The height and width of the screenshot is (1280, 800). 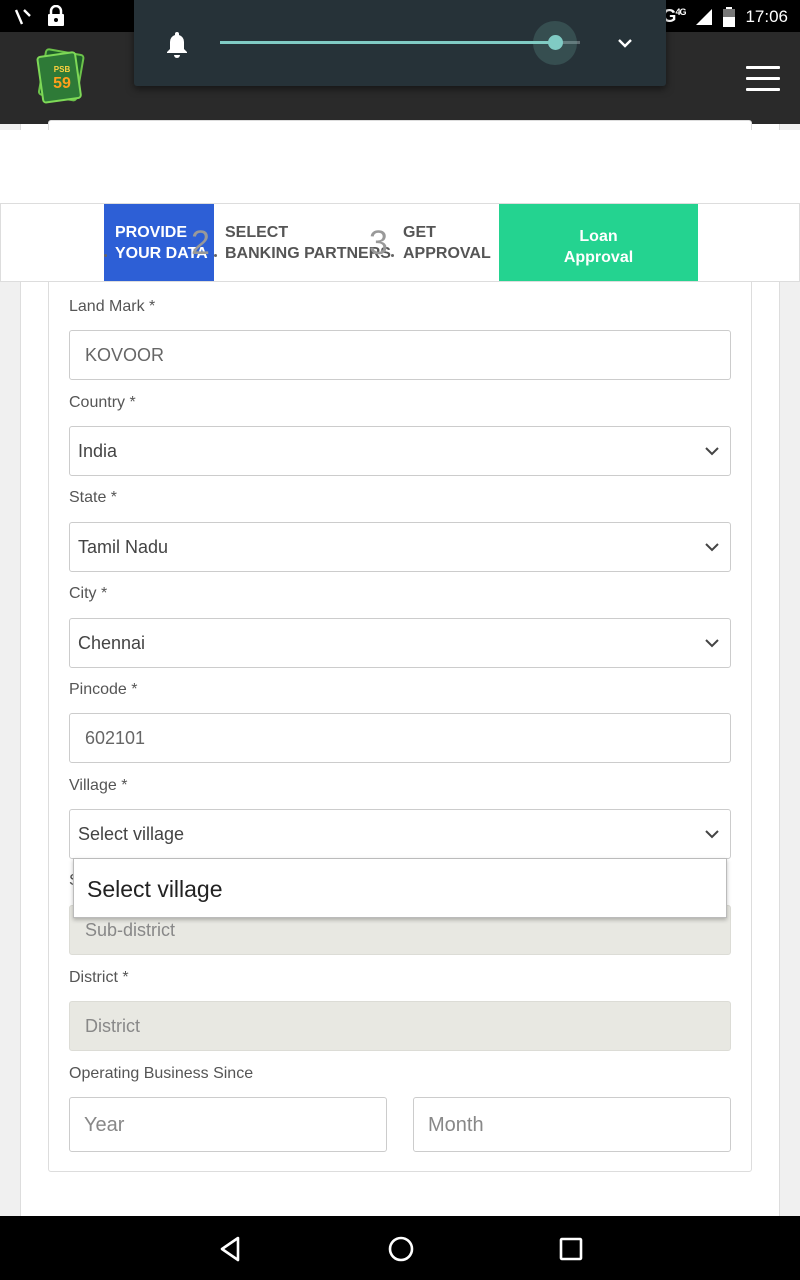 I want to click on bell-icon, so click(x=177, y=44).